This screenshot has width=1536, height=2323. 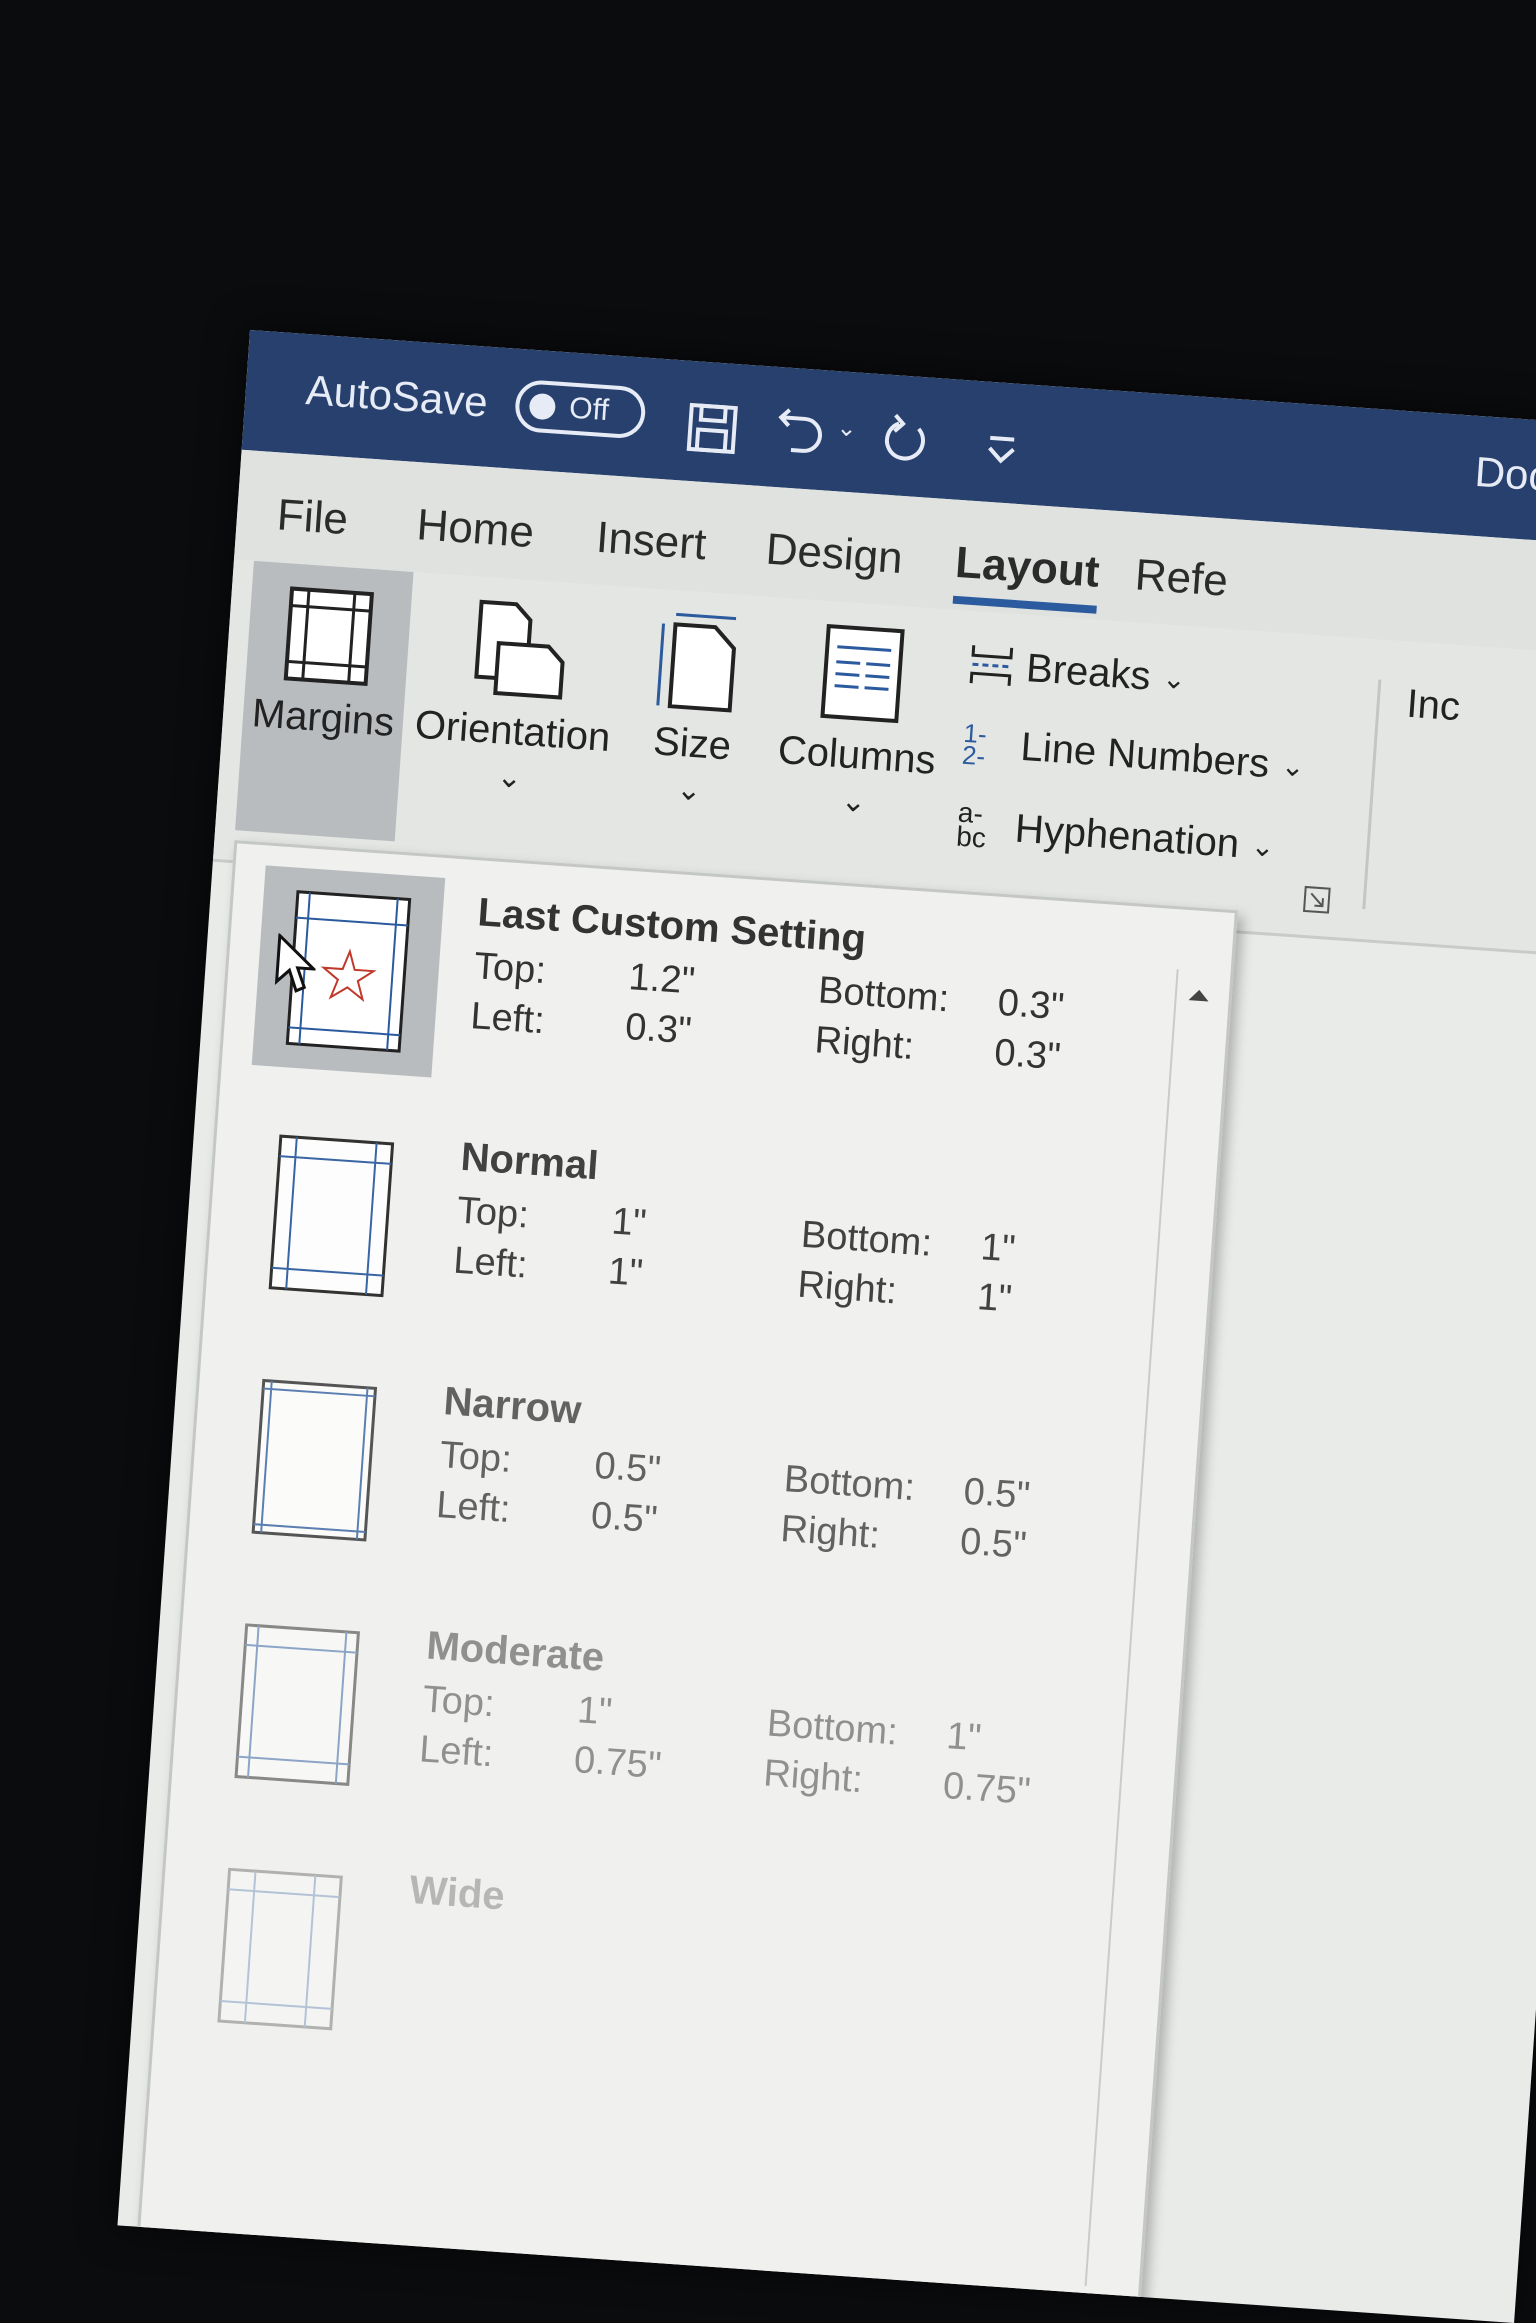 What do you see at coordinates (712, 429) in the screenshot?
I see `save-icon` at bounding box center [712, 429].